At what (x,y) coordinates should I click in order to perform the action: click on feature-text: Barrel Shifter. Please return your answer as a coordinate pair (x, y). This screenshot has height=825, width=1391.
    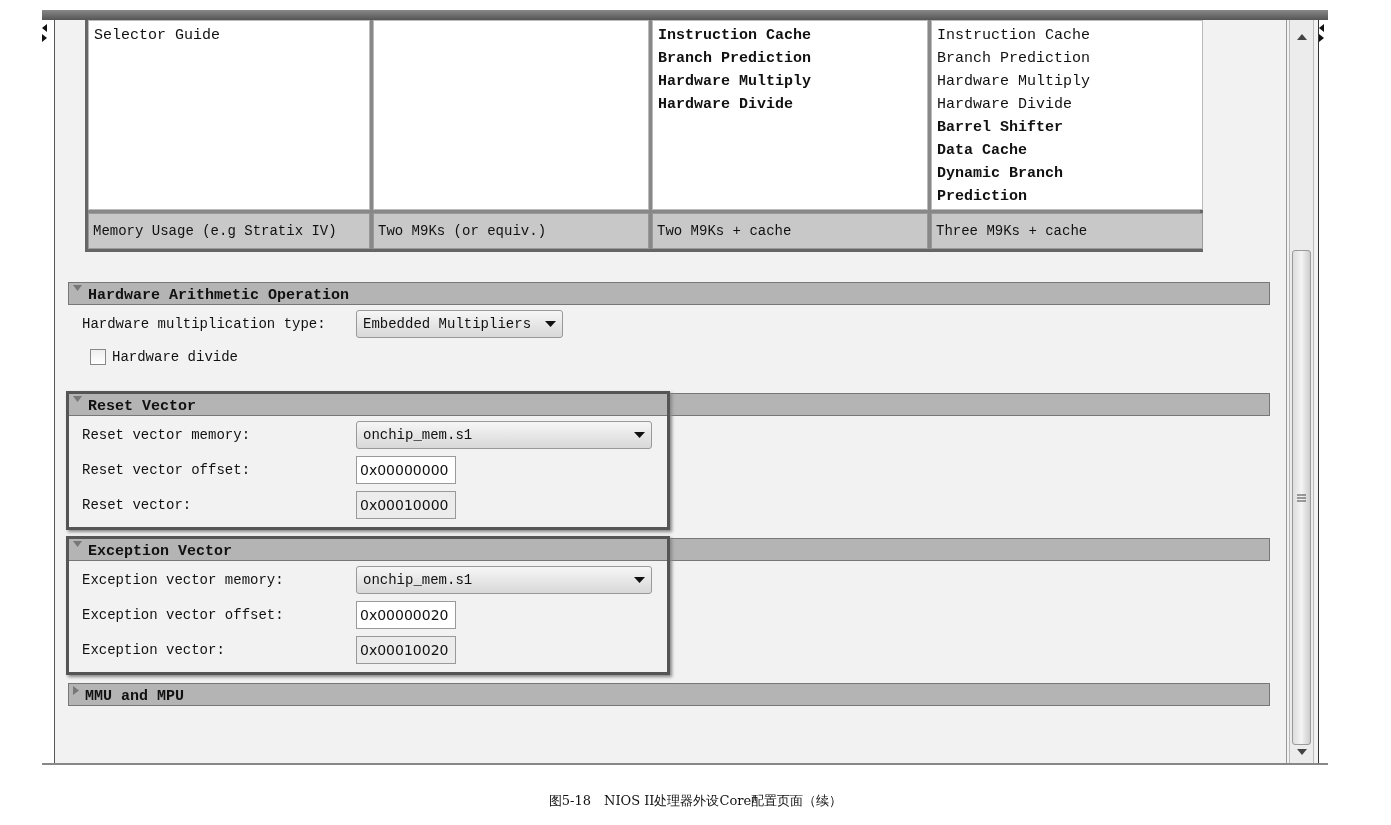
    Looking at the image, I should click on (1001, 128).